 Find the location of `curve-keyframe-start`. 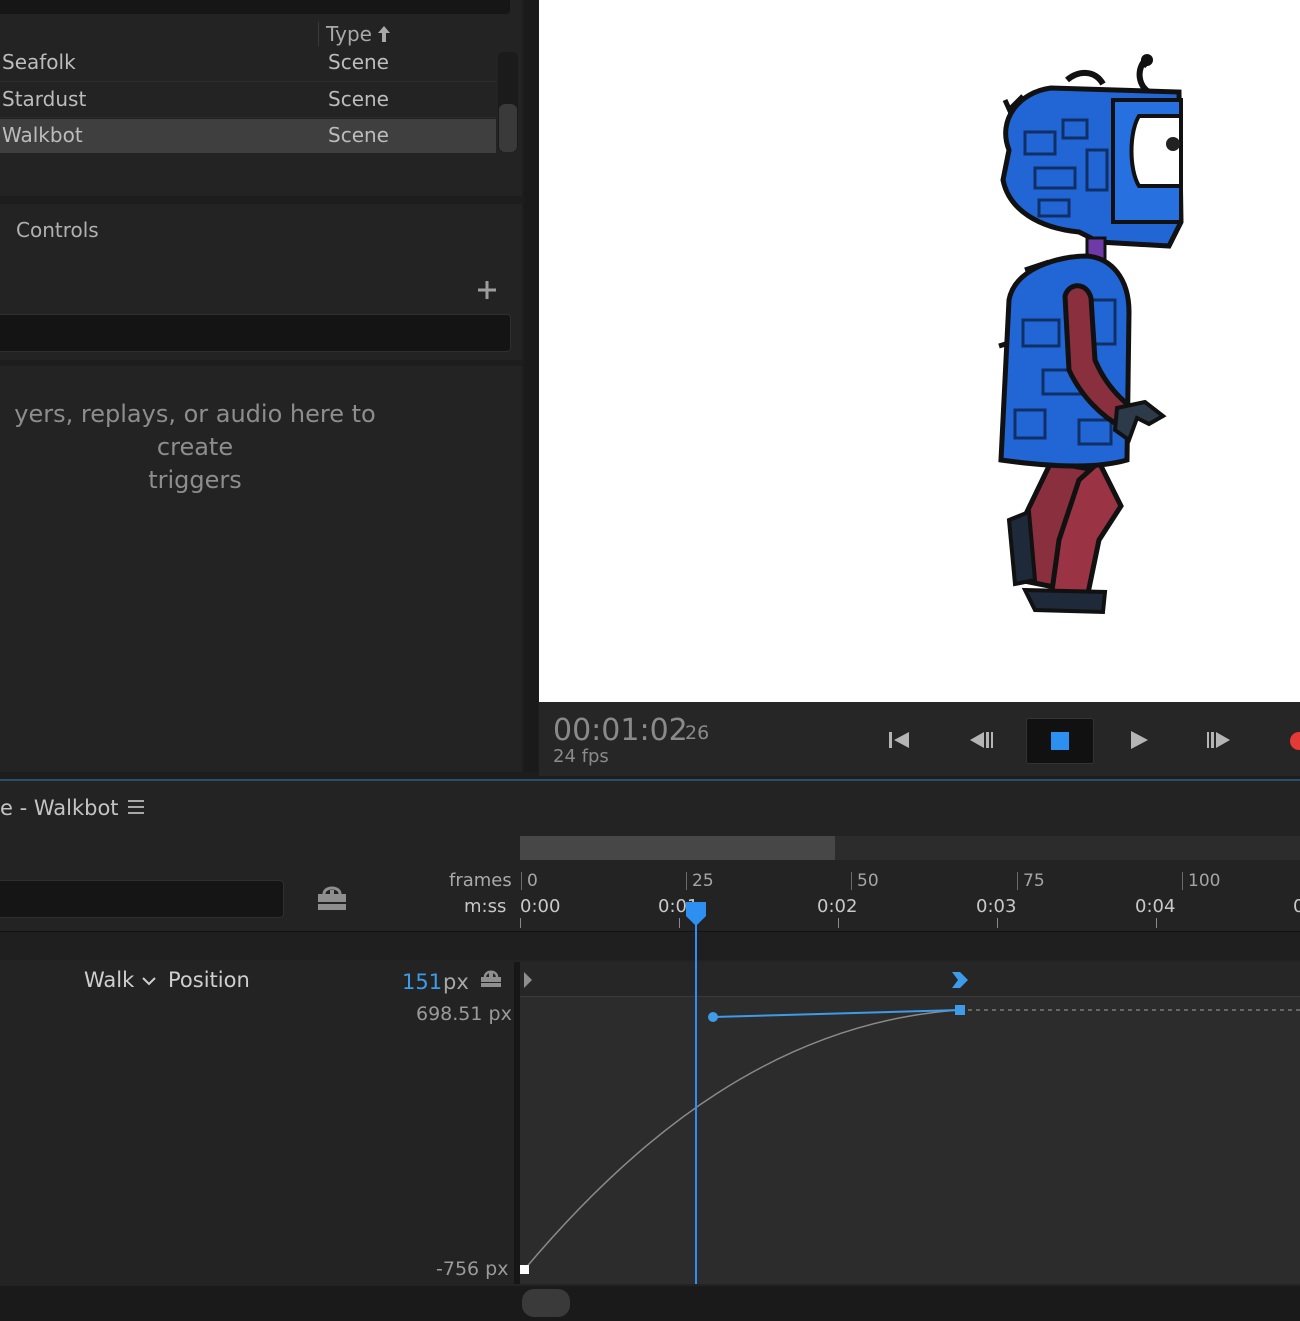

curve-keyframe-start is located at coordinates (524, 1269).